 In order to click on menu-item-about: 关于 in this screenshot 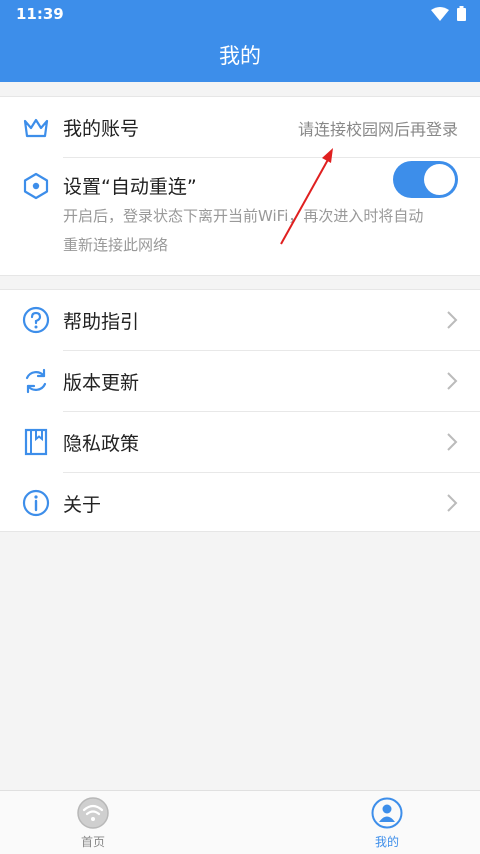, I will do `click(240, 503)`.